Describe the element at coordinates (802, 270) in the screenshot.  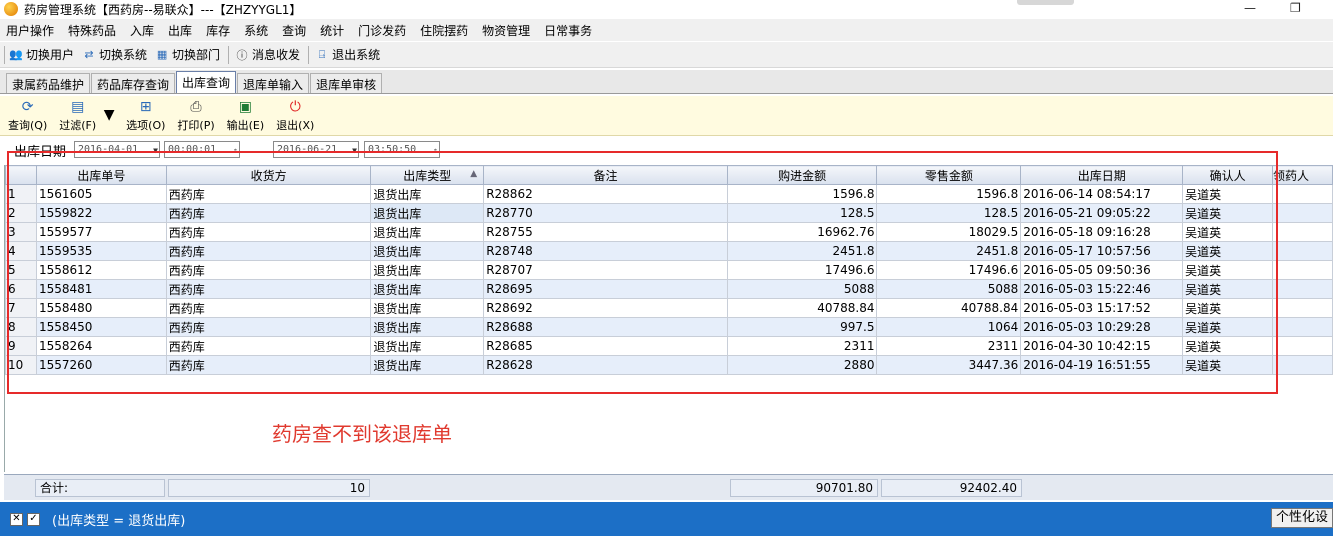
I see `table-cell: 17496.6` at that location.